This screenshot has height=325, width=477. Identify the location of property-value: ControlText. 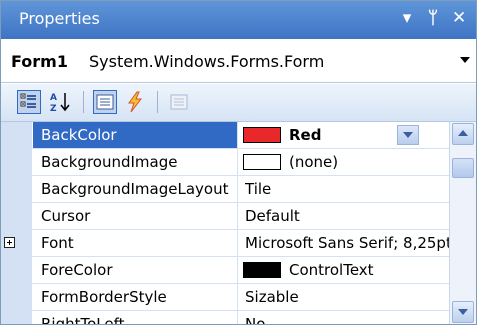
(331, 270).